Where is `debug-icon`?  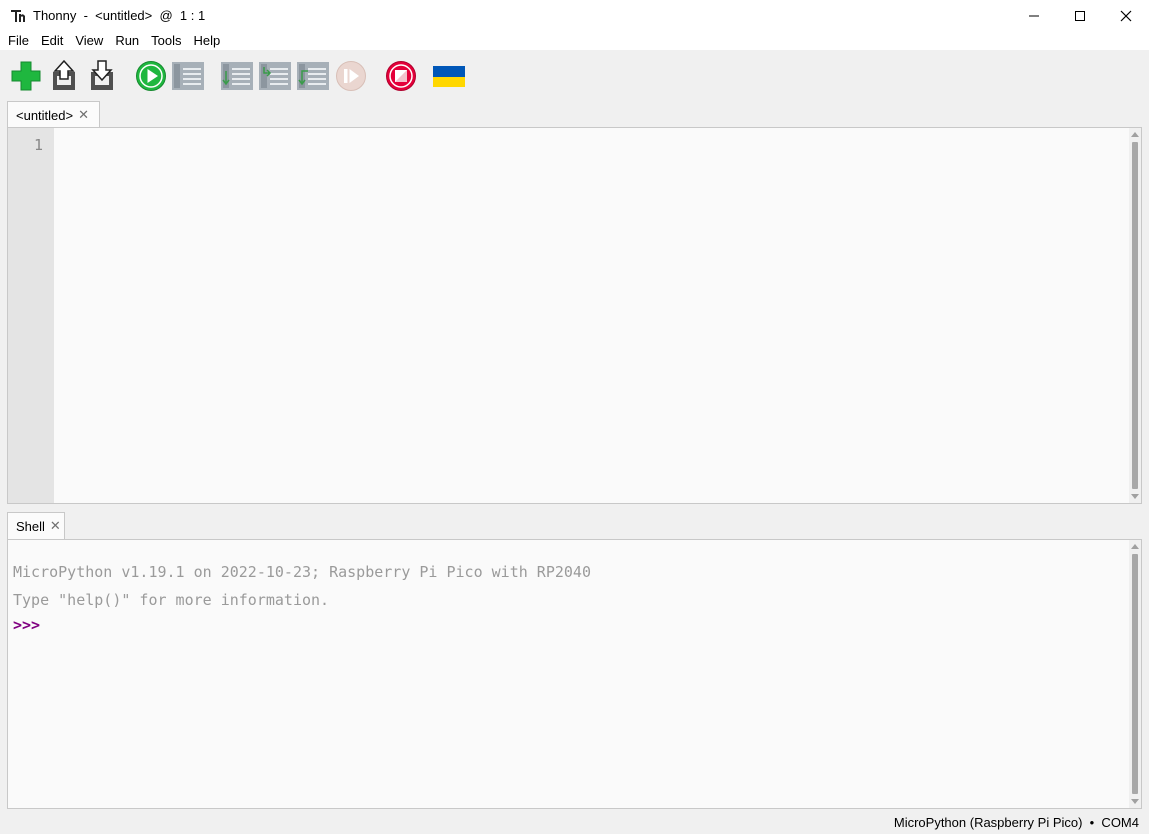
debug-icon is located at coordinates (188, 76).